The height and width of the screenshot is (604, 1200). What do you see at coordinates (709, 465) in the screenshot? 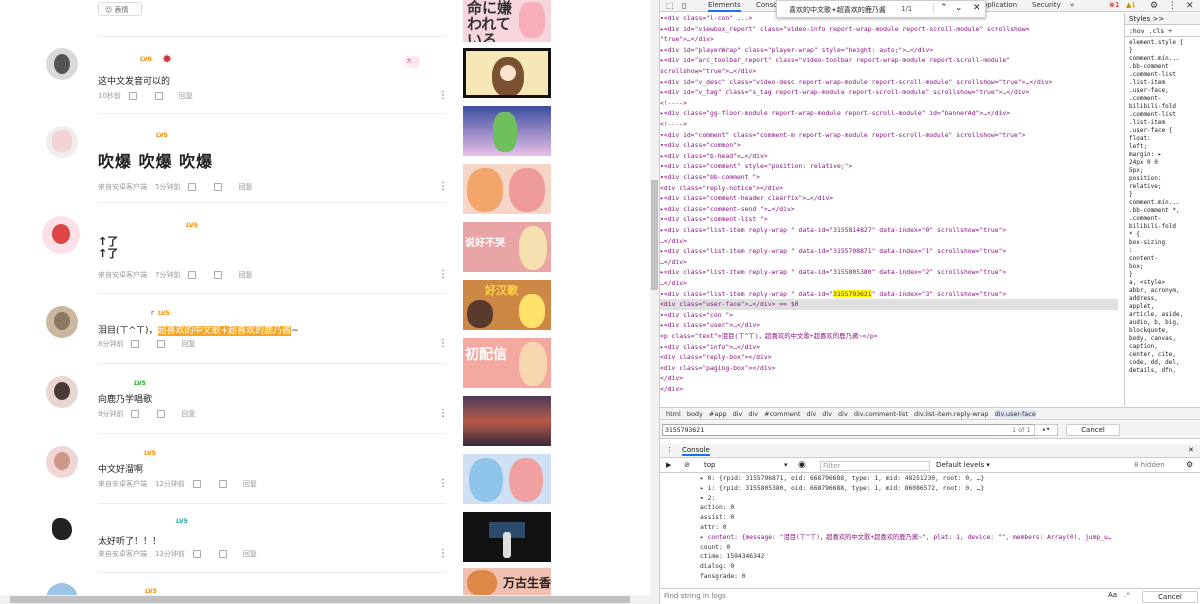
I see `context-select: top` at bounding box center [709, 465].